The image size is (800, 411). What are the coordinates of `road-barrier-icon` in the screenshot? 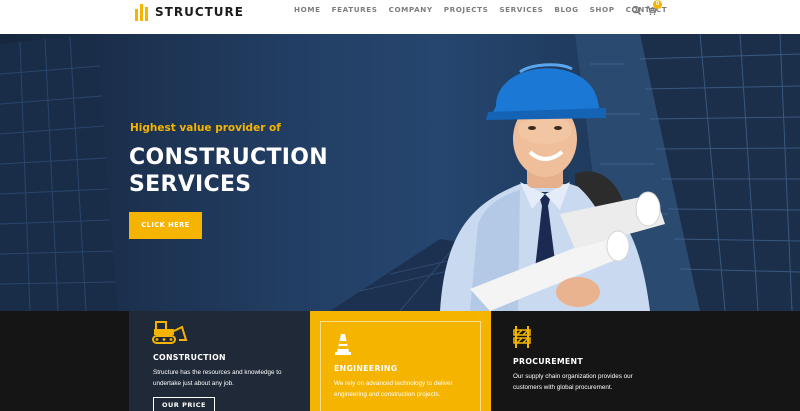 It's located at (522, 337).